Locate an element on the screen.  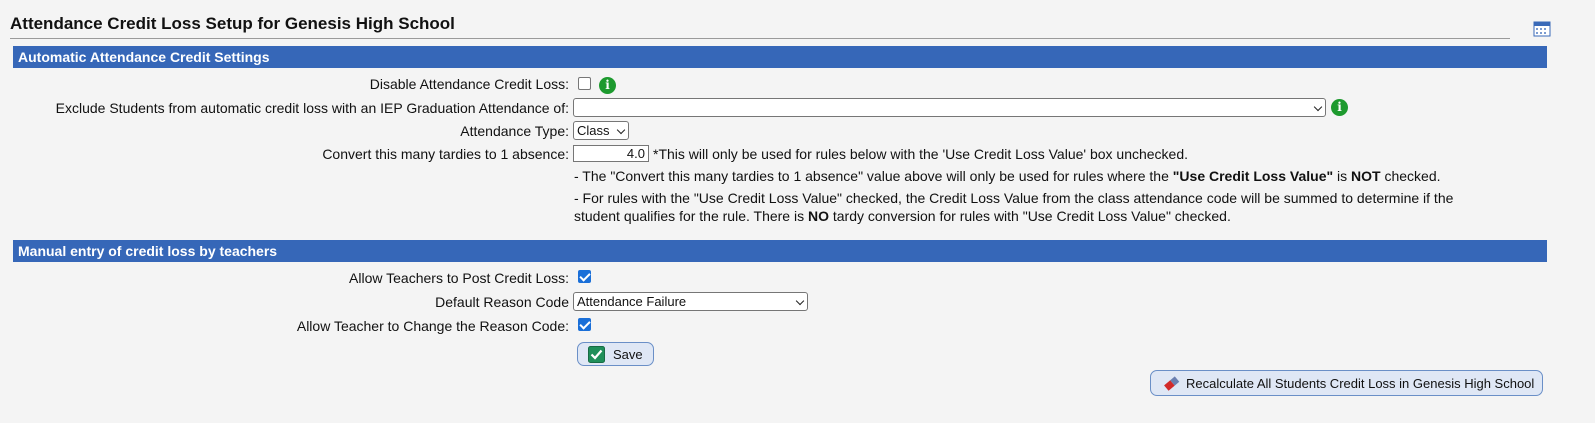
title-divider is located at coordinates (760, 38).